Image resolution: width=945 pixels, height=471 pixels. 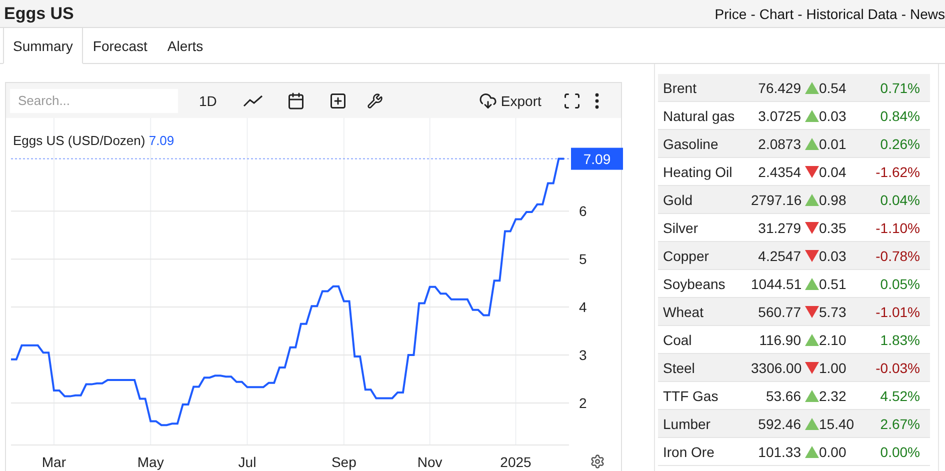 What do you see at coordinates (598, 461) in the screenshot?
I see `settings-icon` at bounding box center [598, 461].